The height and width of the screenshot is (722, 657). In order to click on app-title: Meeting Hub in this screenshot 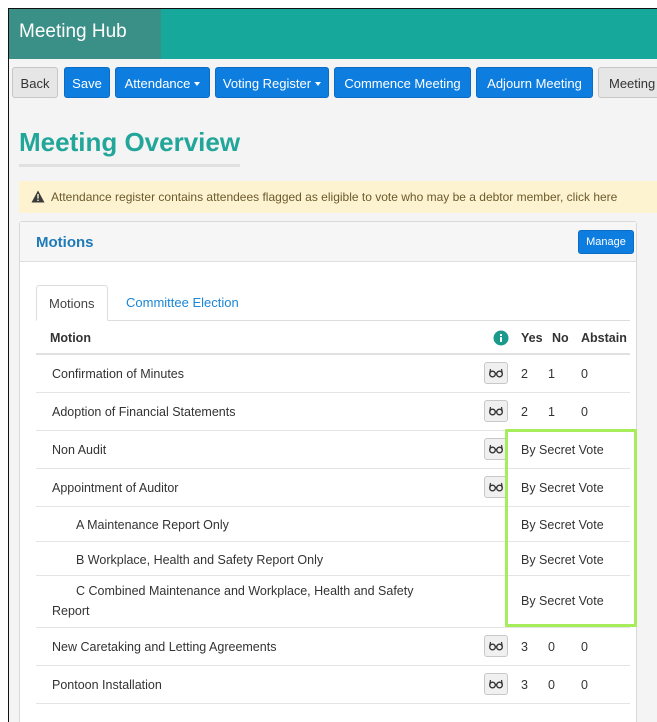, I will do `click(85, 34)`.